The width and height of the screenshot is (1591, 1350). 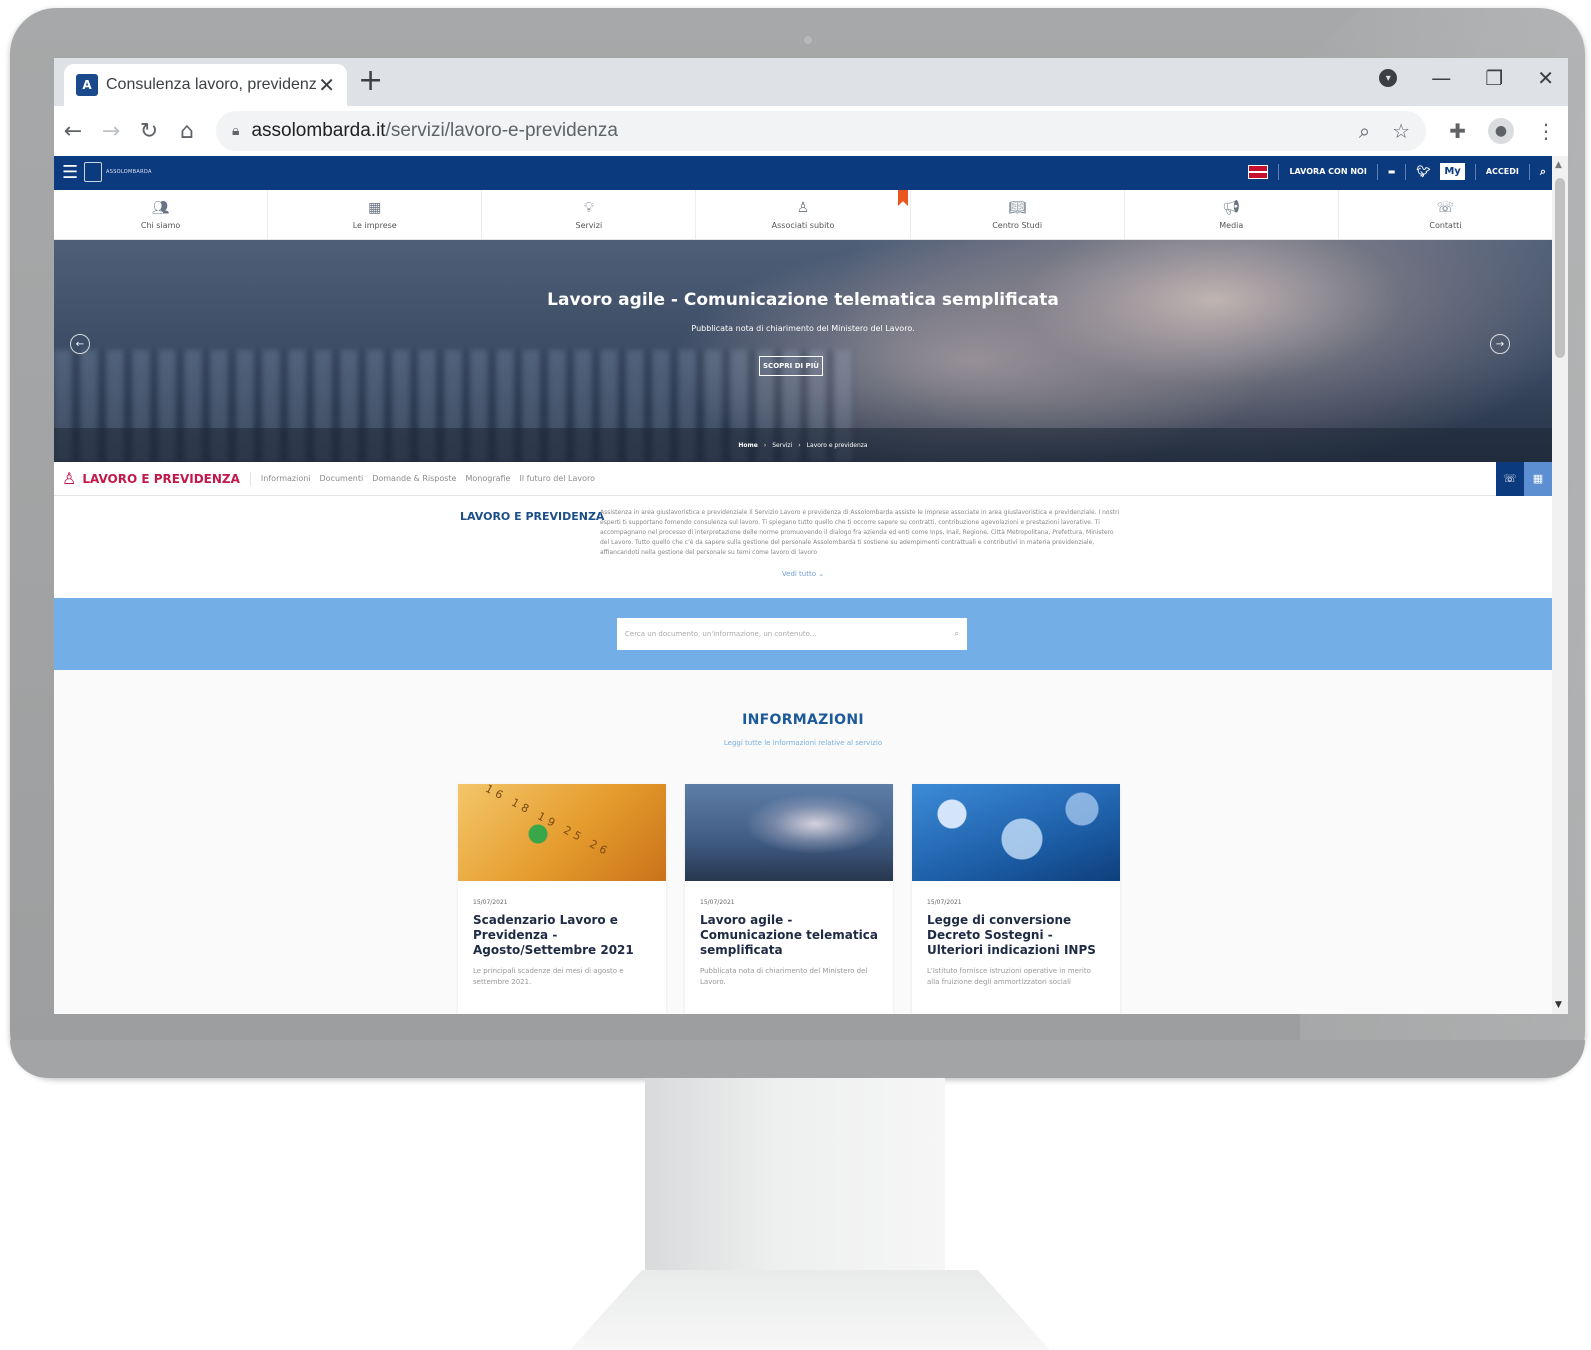 I want to click on home-icon: ⌂, so click(x=187, y=131).